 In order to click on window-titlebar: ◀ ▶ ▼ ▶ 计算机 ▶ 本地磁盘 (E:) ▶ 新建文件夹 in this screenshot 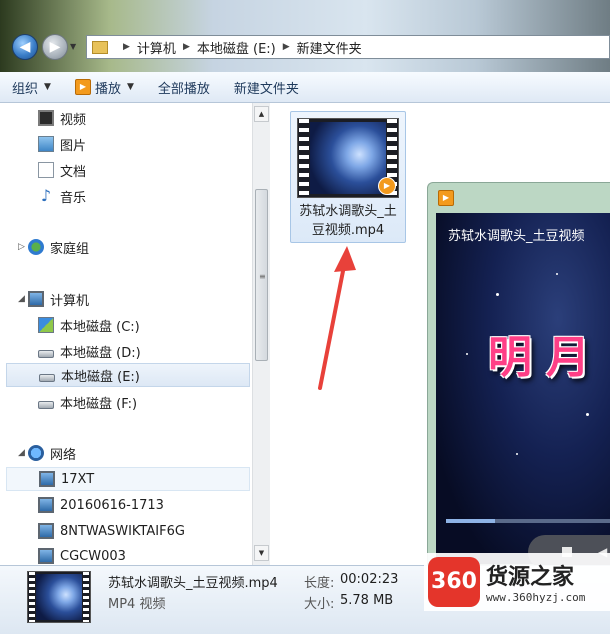, I will do `click(305, 36)`.